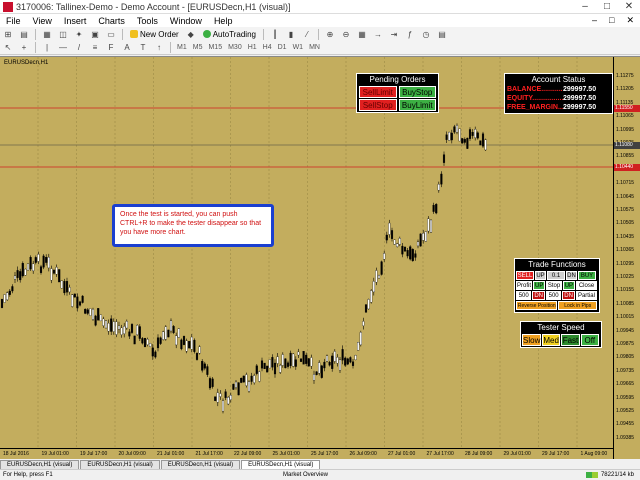 The image size is (640, 480). Describe the element at coordinates (154, 34) in the screenshot. I see `new-order-button: New Order` at that location.